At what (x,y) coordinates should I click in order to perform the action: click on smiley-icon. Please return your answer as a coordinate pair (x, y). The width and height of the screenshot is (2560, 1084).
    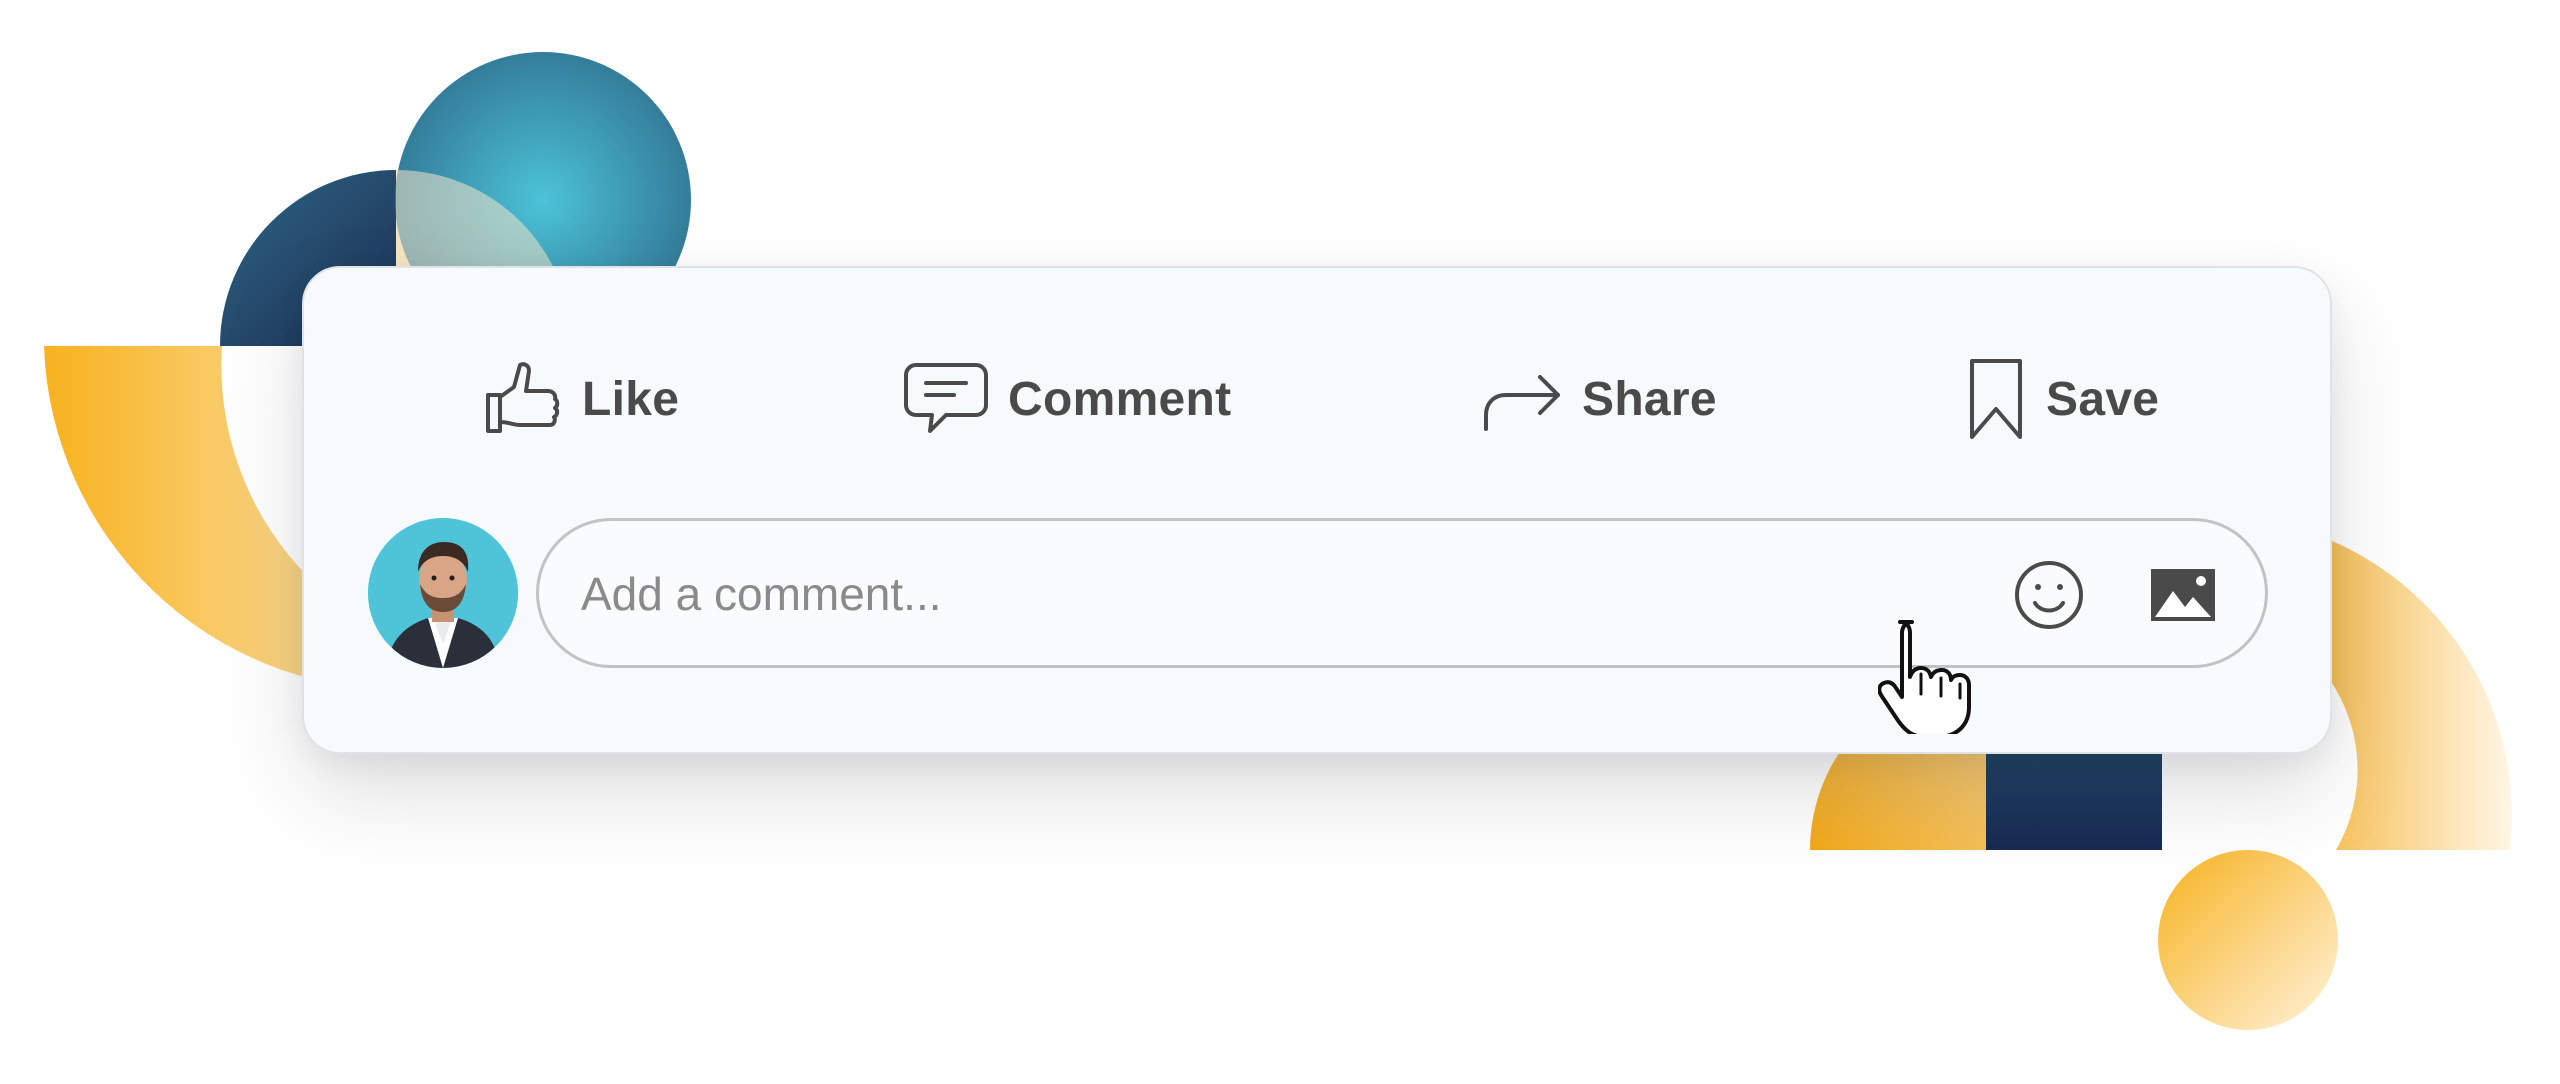
    Looking at the image, I should click on (2049, 595).